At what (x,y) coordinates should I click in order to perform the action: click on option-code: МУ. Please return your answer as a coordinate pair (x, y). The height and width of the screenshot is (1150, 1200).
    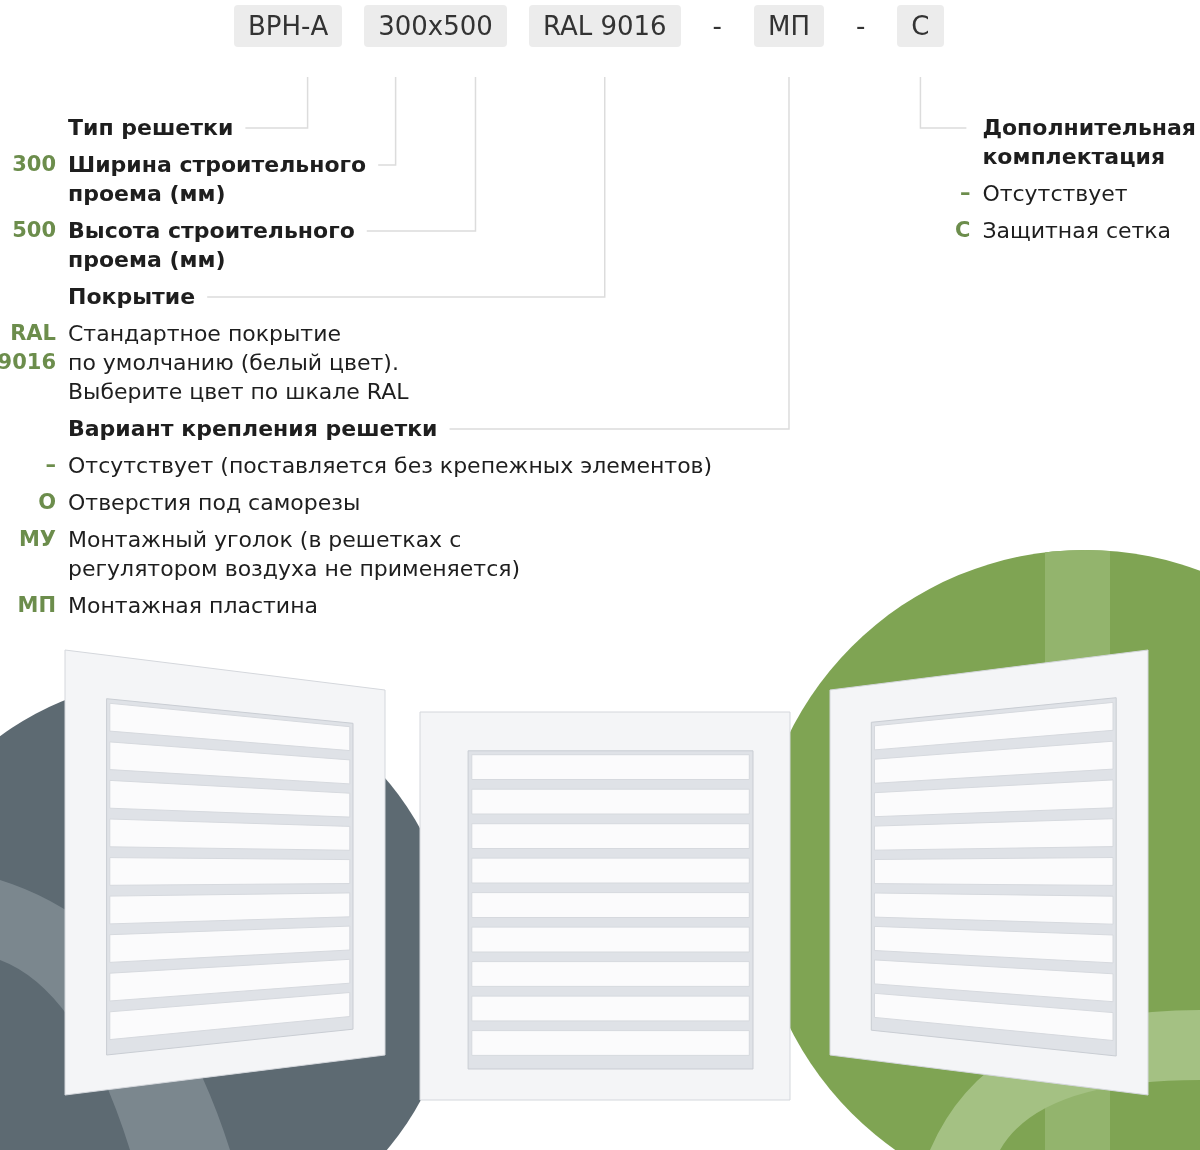
    Looking at the image, I should click on (37, 539).